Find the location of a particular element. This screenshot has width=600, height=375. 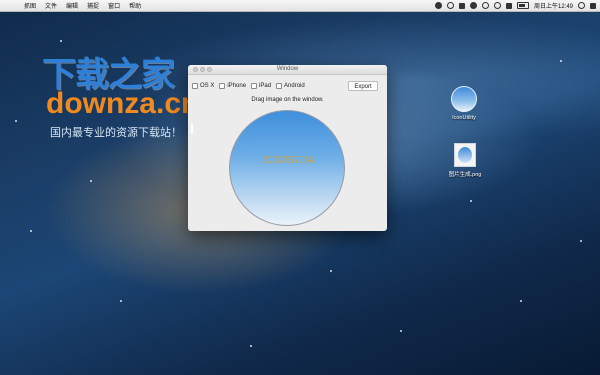

iphone-label: iPhone is located at coordinates (237, 86).